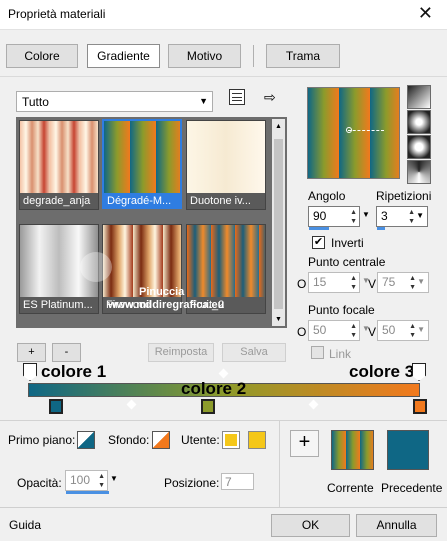  I want to click on focal-point-label: Punto focale, so click(341, 310).